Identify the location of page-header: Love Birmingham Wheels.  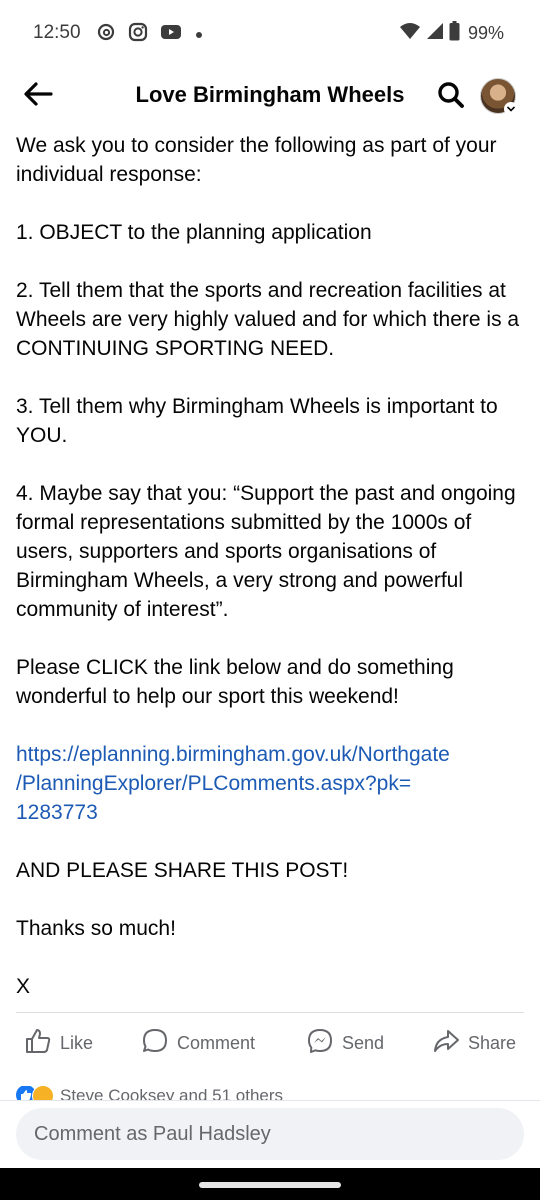
(270, 96).